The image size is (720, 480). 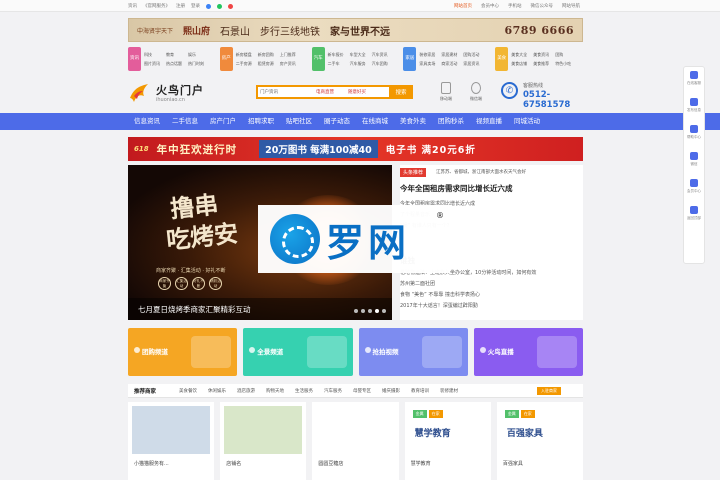 What do you see at coordinates (694, 107) in the screenshot?
I see `sidebar-item: 发布信息` at bounding box center [694, 107].